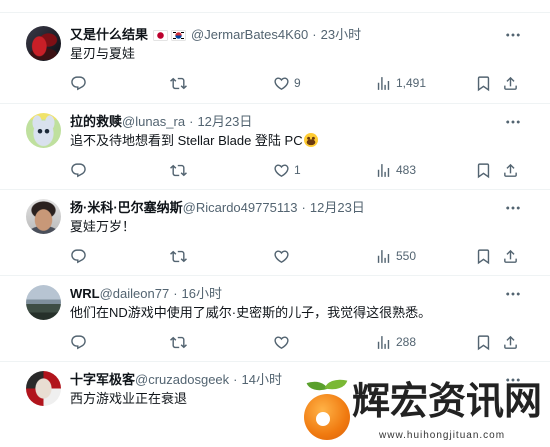  What do you see at coordinates (400, 83) in the screenshot?
I see `views-button: 1,491` at bounding box center [400, 83].